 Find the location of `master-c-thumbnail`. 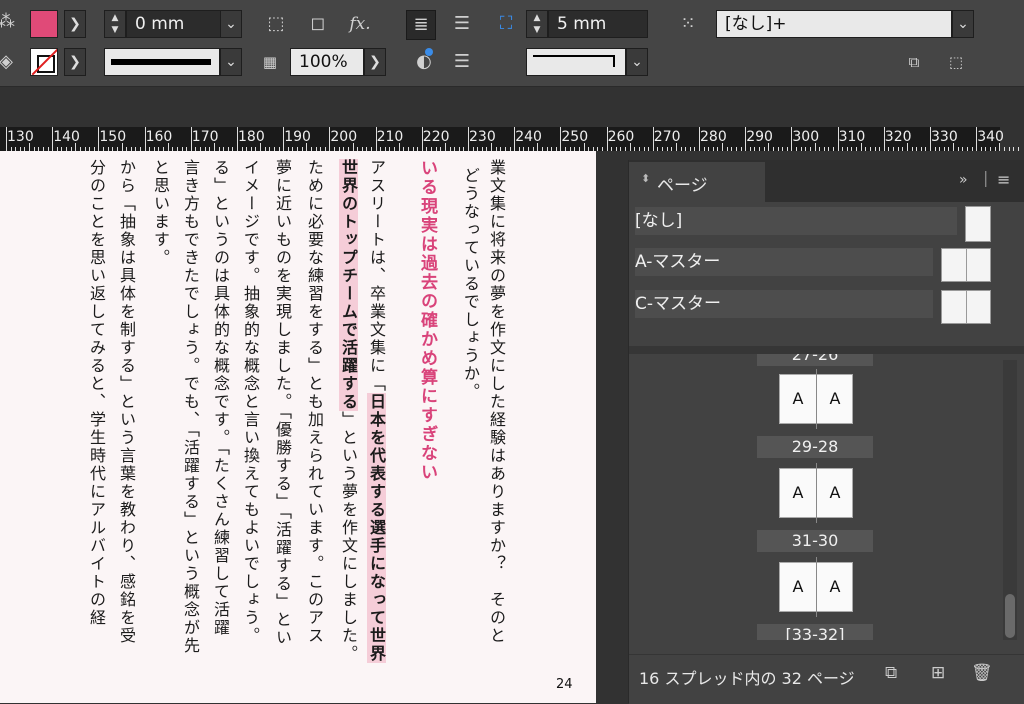

master-c-thumbnail is located at coordinates (966, 307).